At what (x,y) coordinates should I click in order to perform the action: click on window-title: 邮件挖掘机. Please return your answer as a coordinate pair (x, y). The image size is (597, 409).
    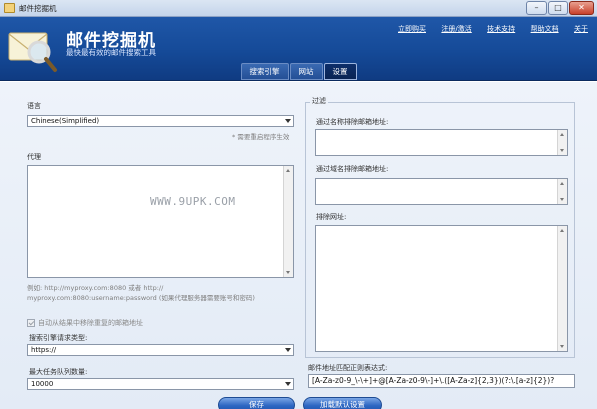
    Looking at the image, I should click on (38, 8).